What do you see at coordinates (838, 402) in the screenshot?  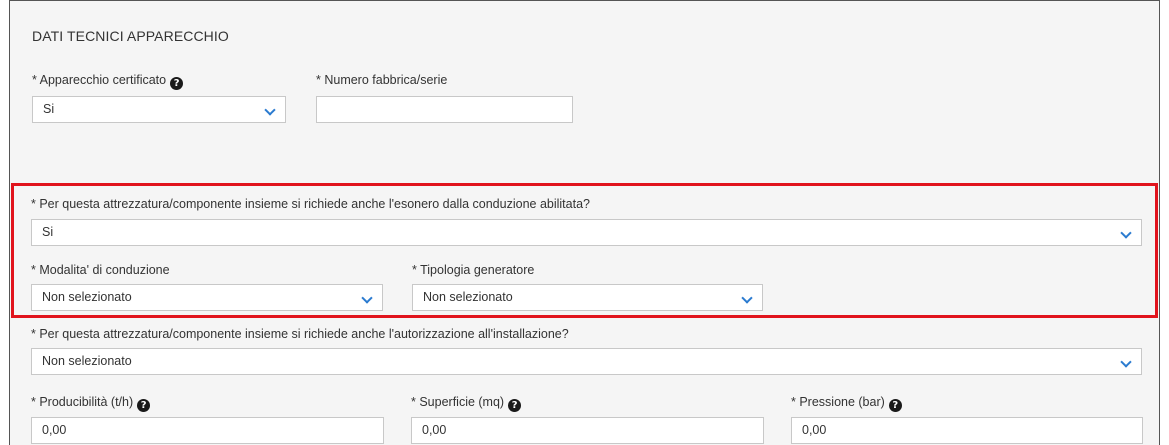 I see `pressione-label-text: * Pressione (bar)` at bounding box center [838, 402].